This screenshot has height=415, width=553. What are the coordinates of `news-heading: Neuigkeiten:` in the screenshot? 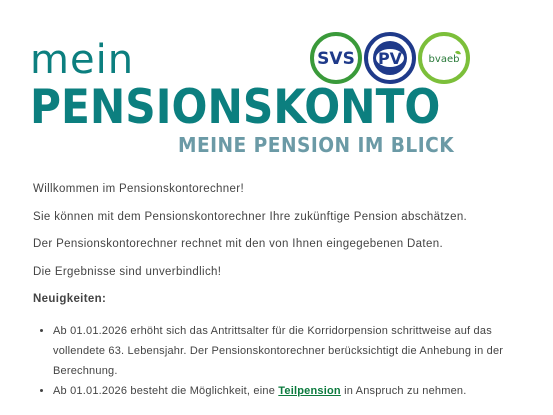 It's located at (70, 299).